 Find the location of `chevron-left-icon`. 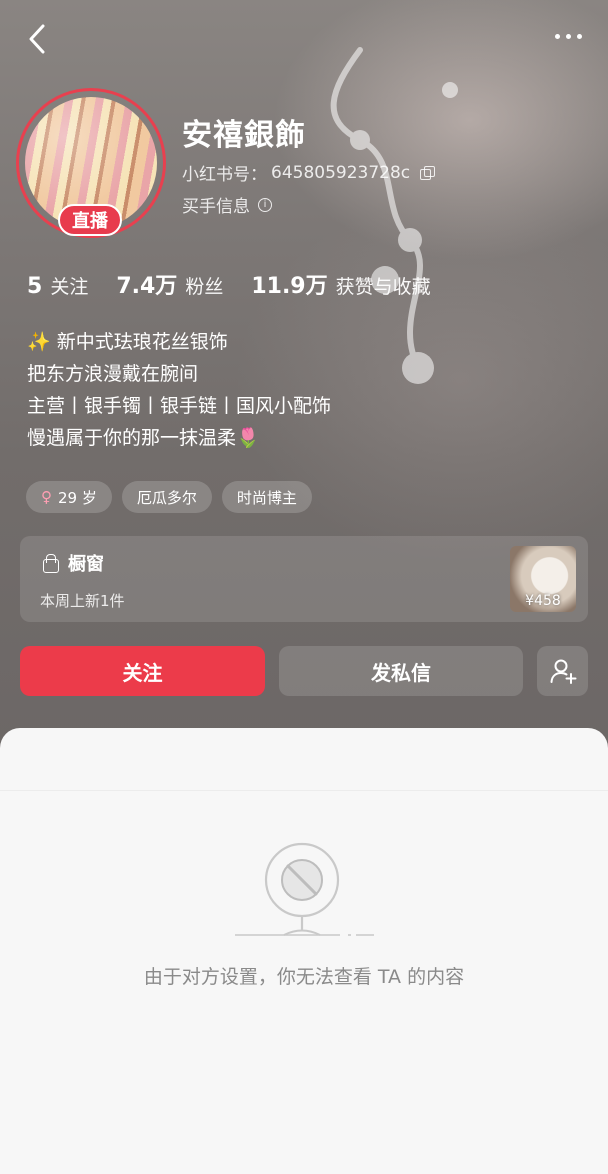

chevron-left-icon is located at coordinates (37, 39).